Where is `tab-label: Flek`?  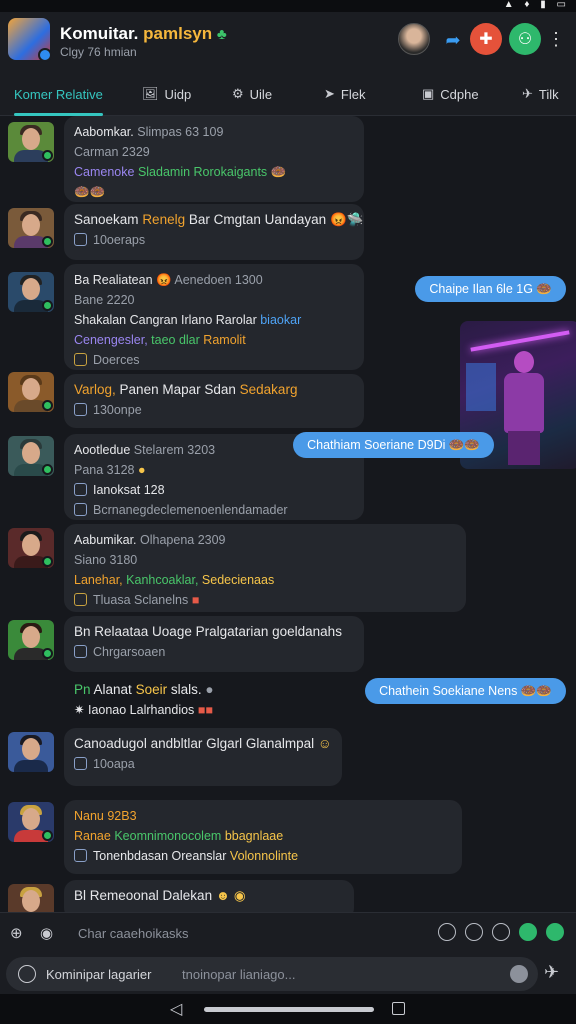
tab-label: Flek is located at coordinates (353, 94).